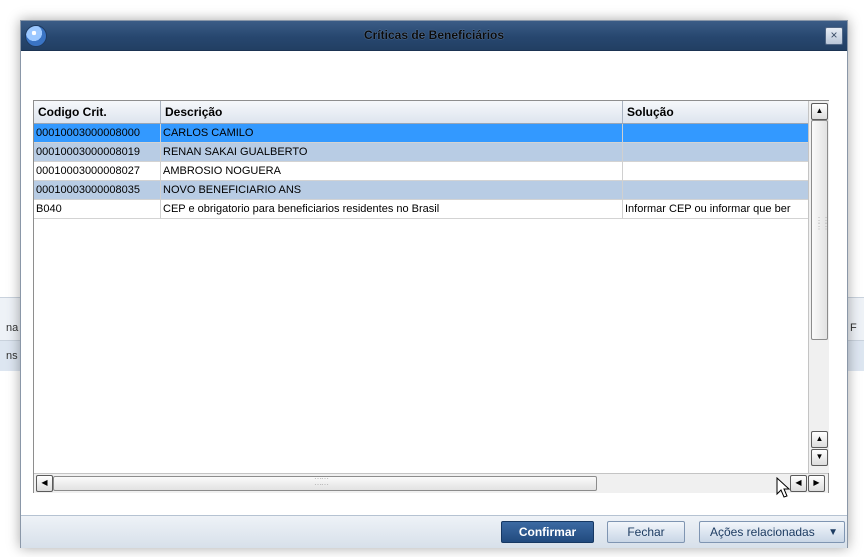  I want to click on grip-icon: ⋮⋮ ⋮⋮, so click(822, 223).